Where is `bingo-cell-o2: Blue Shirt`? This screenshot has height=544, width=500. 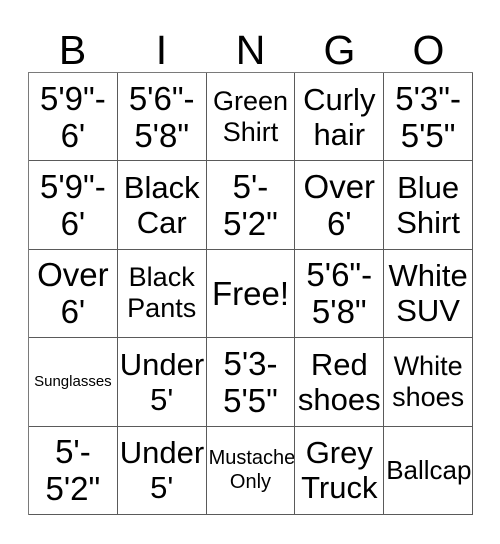
bingo-cell-o2: Blue Shirt is located at coordinates (428, 205).